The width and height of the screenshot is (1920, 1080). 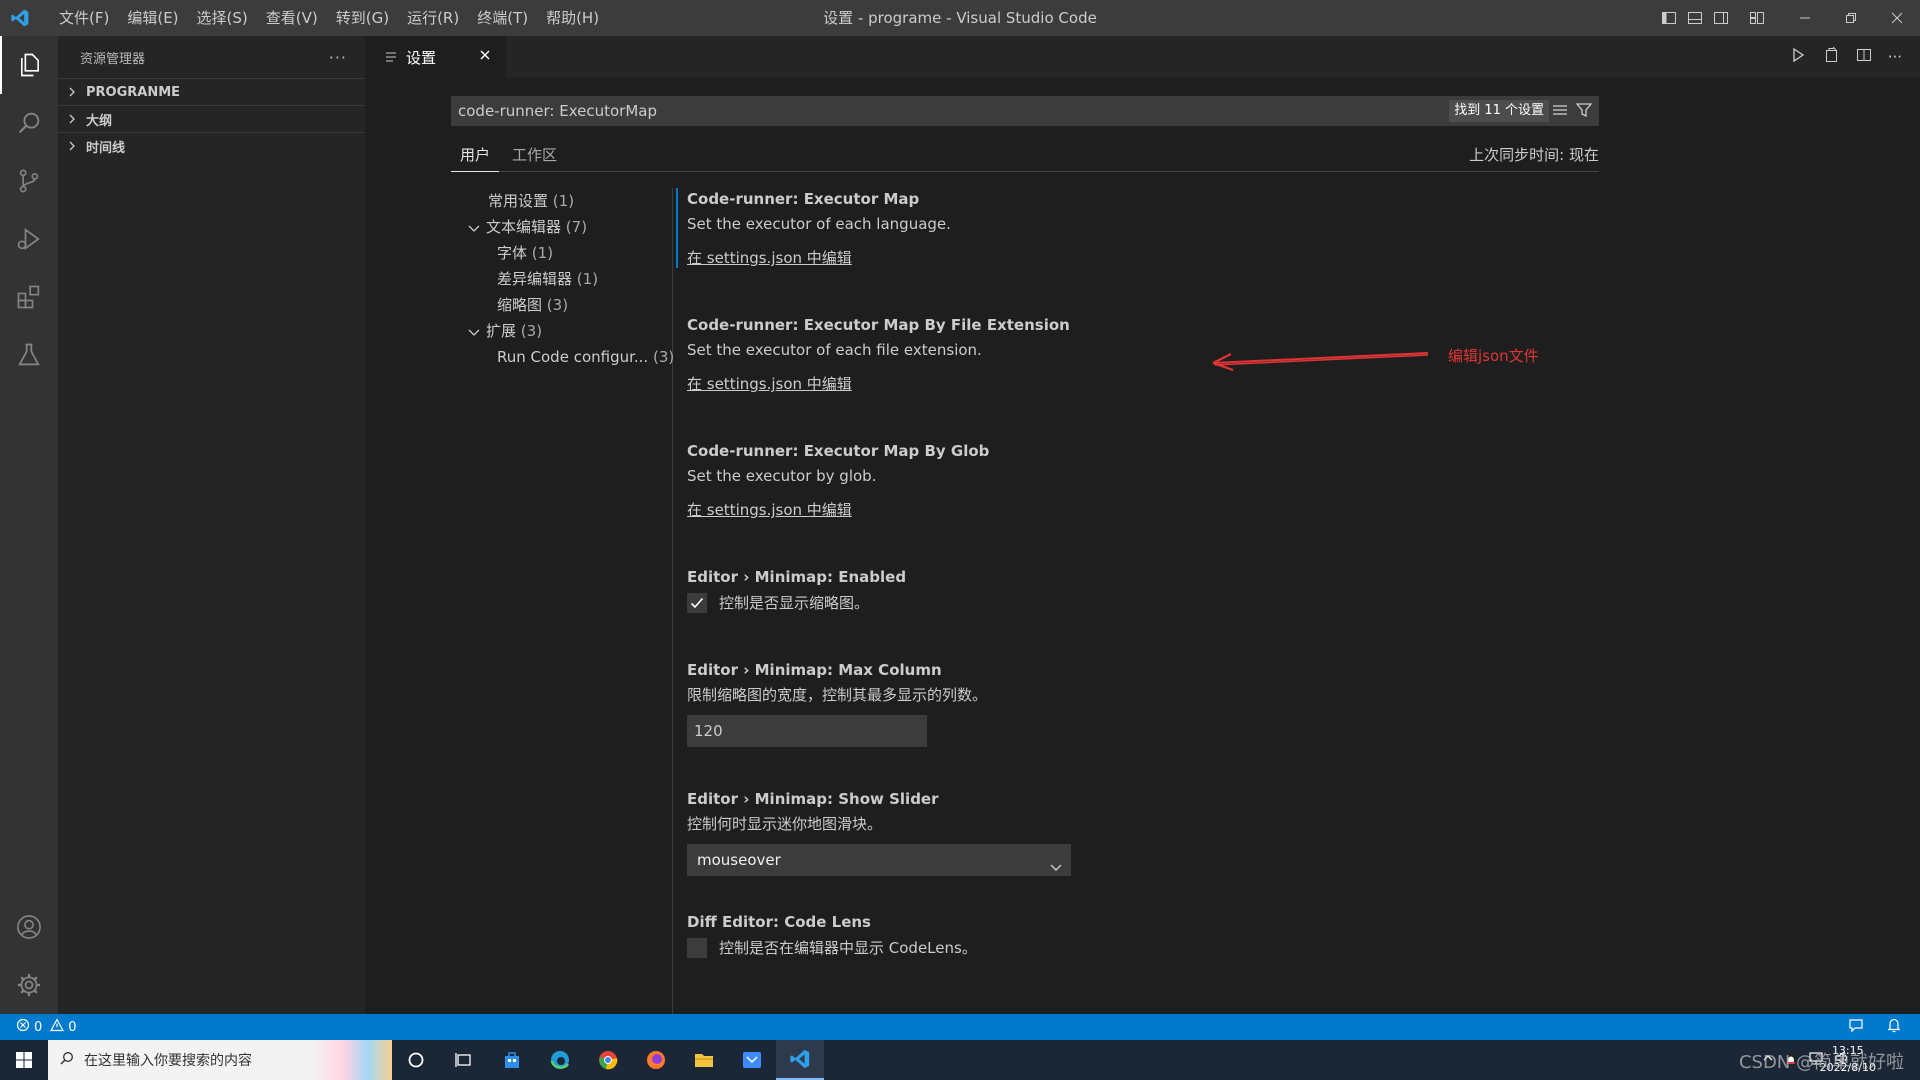 What do you see at coordinates (211, 118) in the screenshot?
I see `section-outline: 大纲` at bounding box center [211, 118].